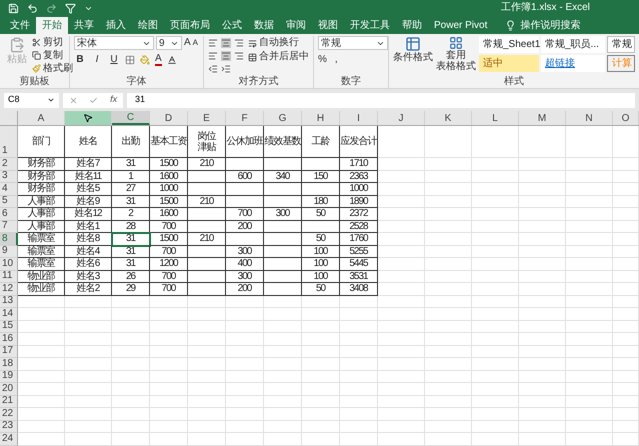 Image resolution: width=639 pixels, height=446 pixels. I want to click on row-header: 19, so click(9, 376).